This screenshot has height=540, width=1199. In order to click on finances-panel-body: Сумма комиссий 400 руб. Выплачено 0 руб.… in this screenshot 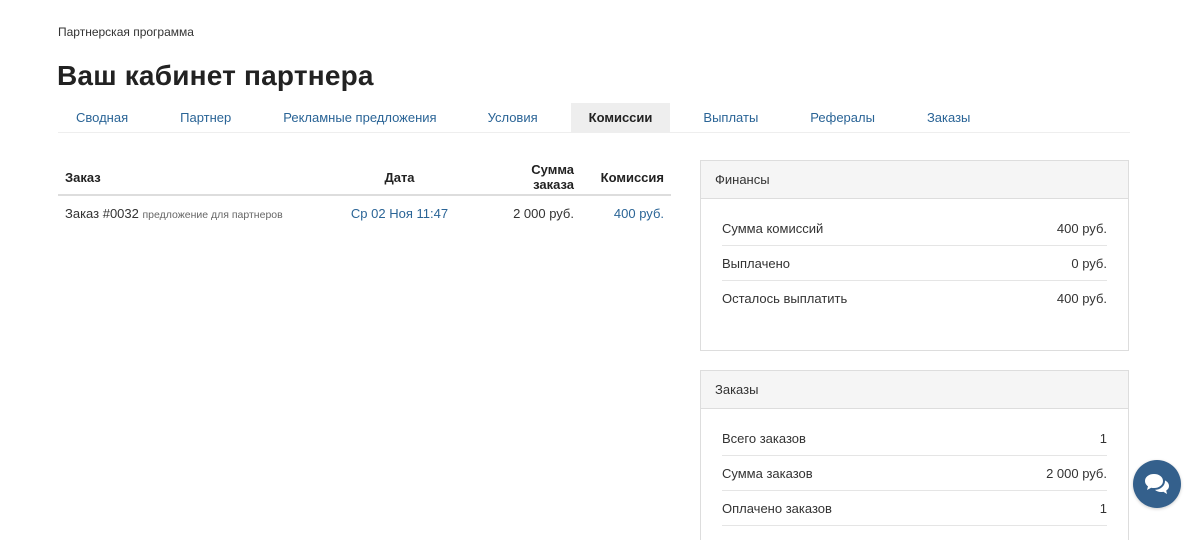, I will do `click(914, 257)`.